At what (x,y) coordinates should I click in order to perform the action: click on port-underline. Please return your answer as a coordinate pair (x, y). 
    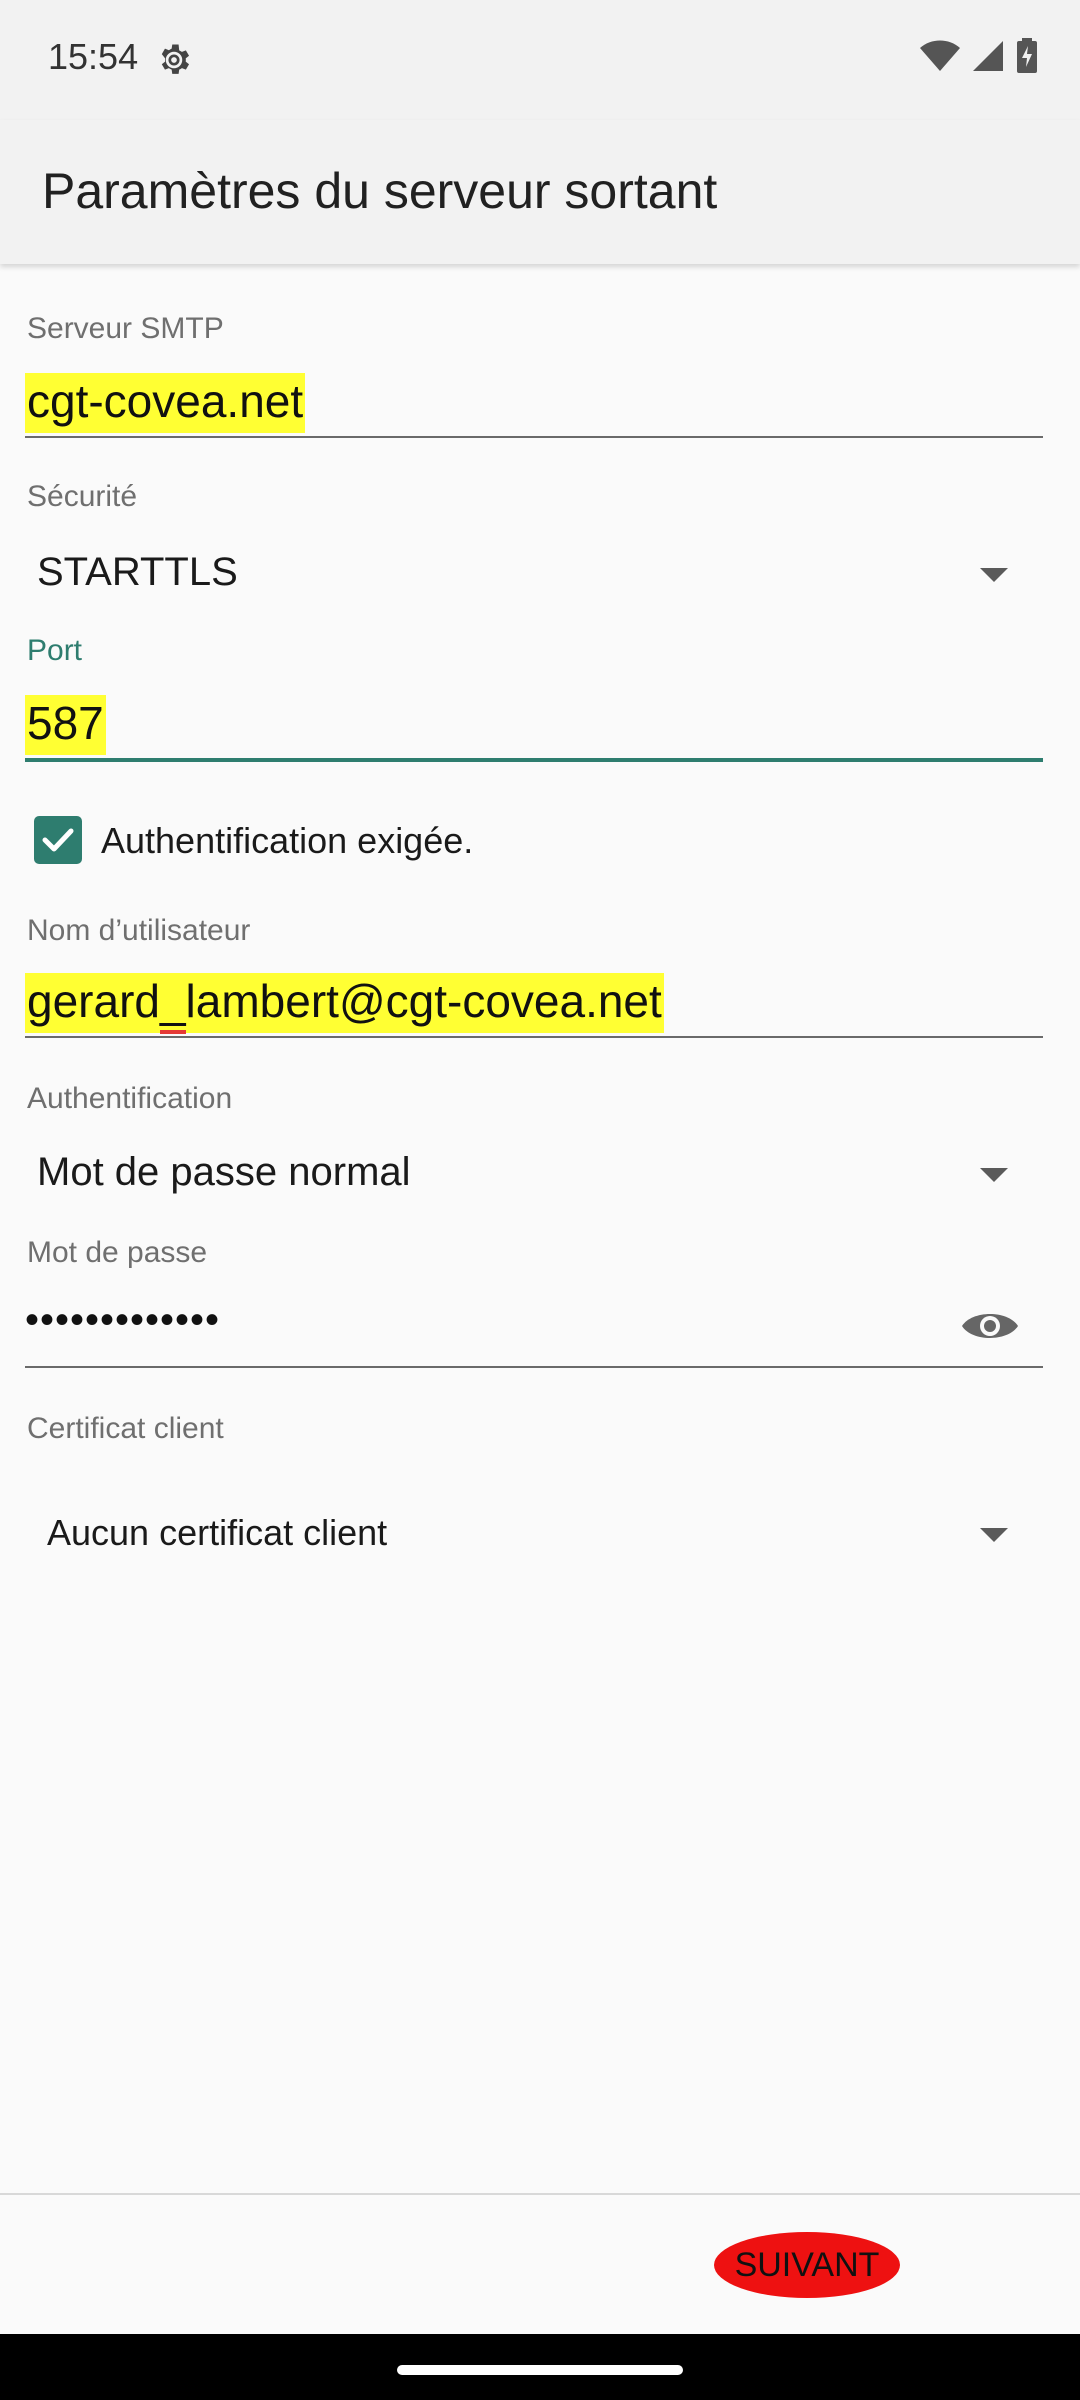
    Looking at the image, I should click on (534, 760).